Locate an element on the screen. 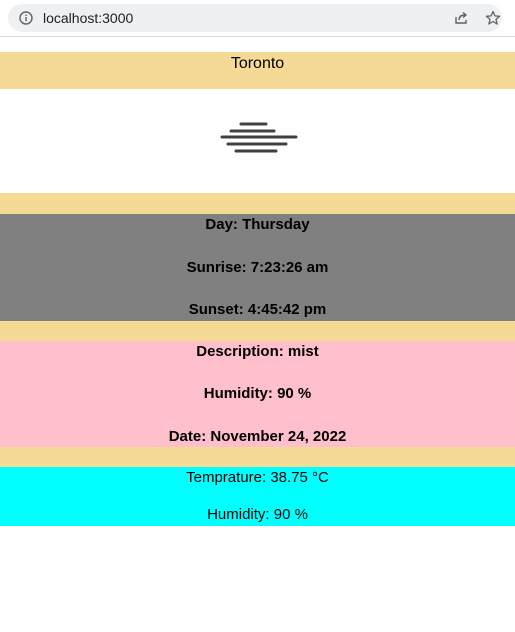 This screenshot has height=632, width=515. humidity-bold-text: Humidity: 90 % is located at coordinates (257, 393).